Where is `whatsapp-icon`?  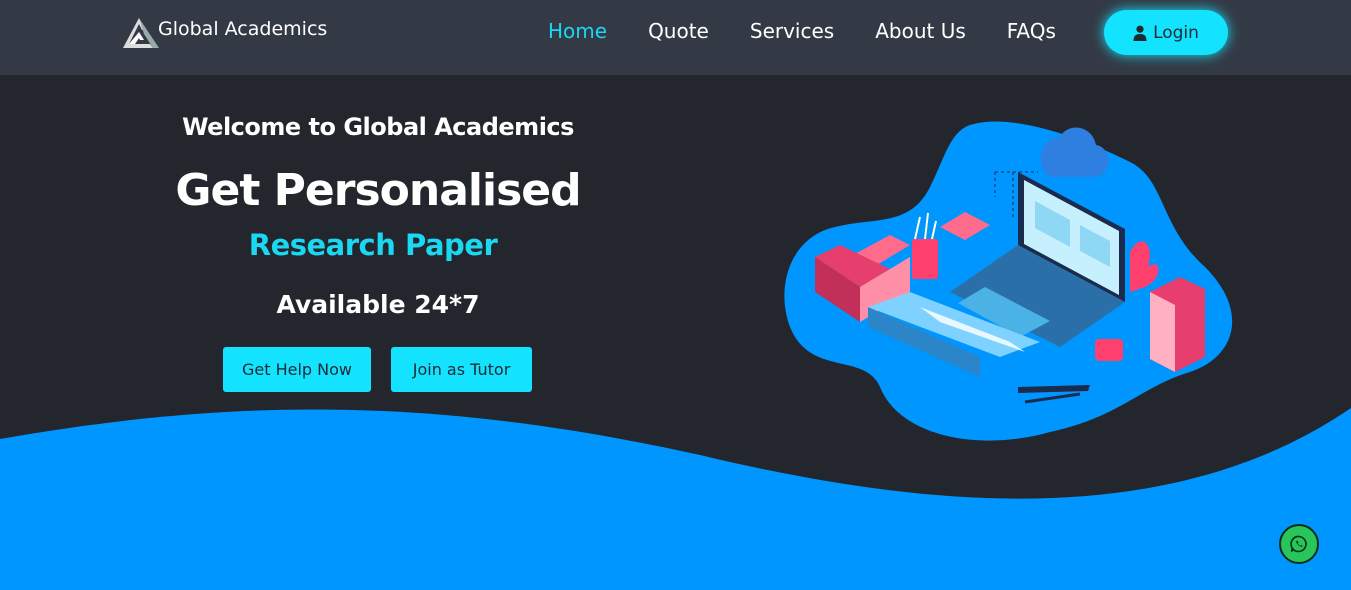 whatsapp-icon is located at coordinates (1298, 544).